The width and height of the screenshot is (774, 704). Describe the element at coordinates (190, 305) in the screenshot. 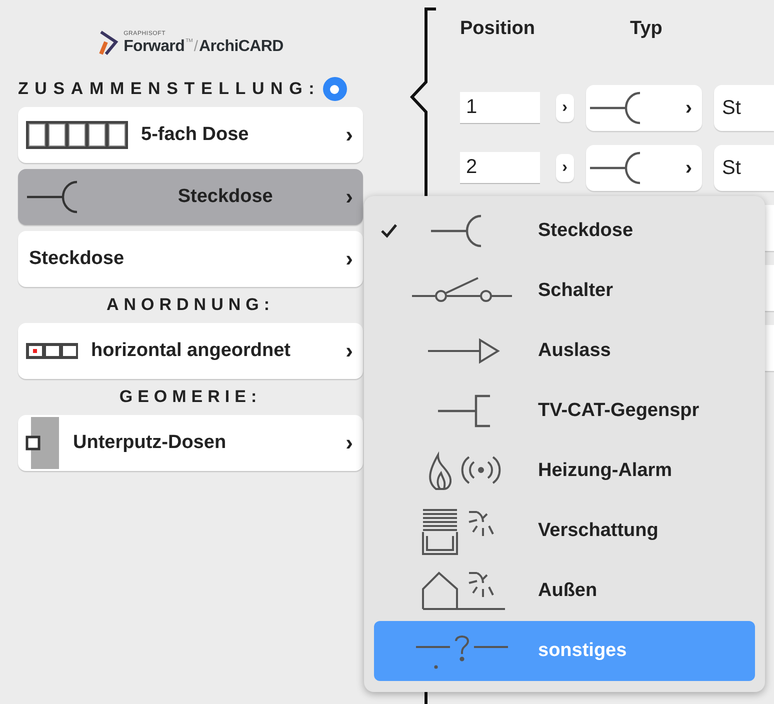

I see `section-heading: ANORDNUNG:` at that location.